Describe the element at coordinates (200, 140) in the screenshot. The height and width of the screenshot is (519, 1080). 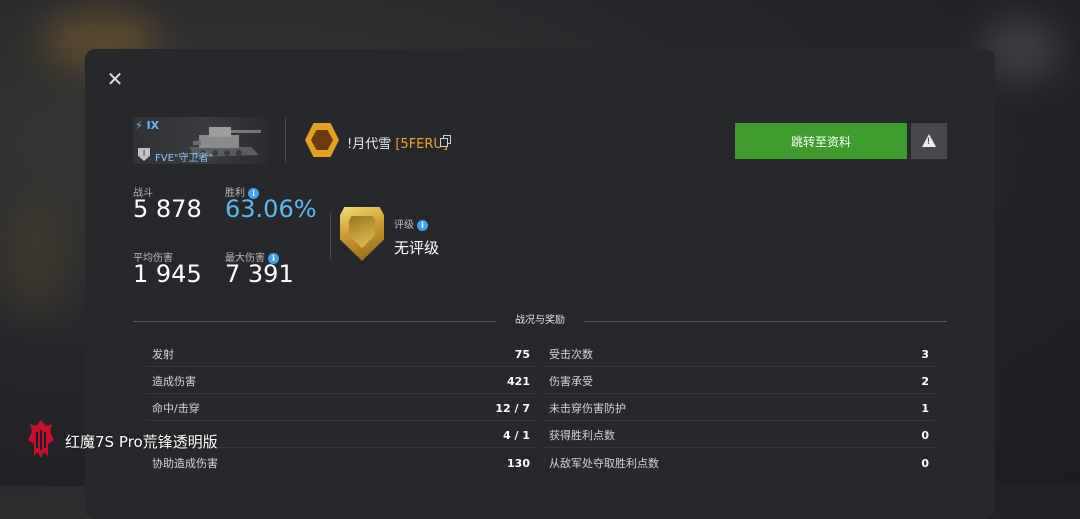
I see `tank-card: ⚡ IX I FVE"守卫者"` at that location.